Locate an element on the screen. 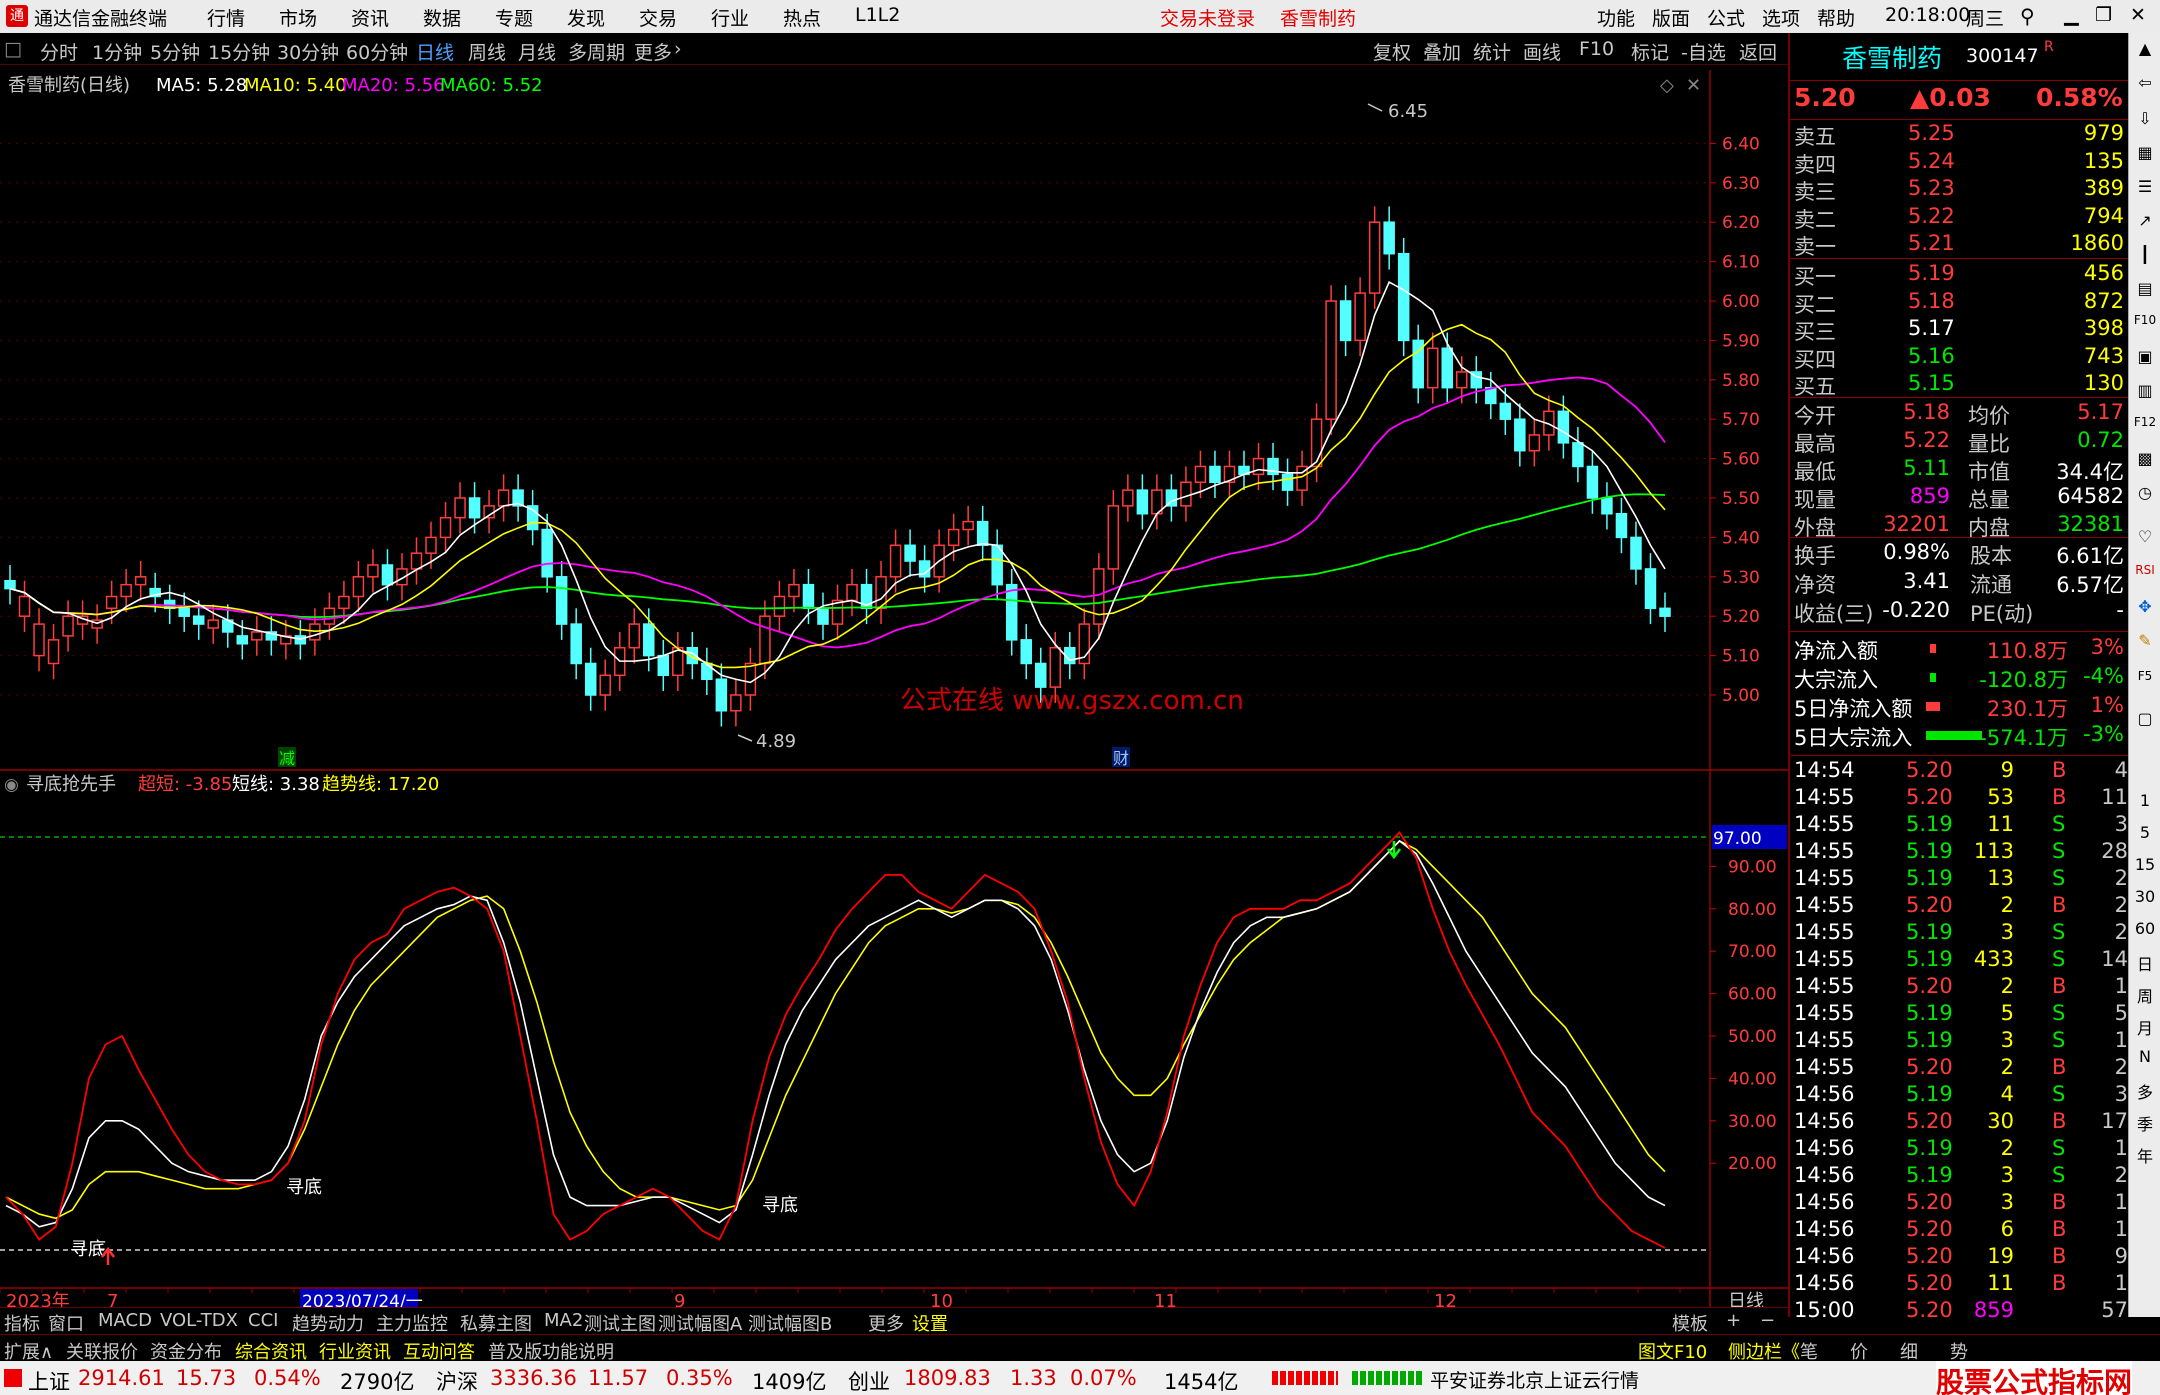 The image size is (2160, 1395). indicator-settings-icon: ◉ is located at coordinates (11, 785).